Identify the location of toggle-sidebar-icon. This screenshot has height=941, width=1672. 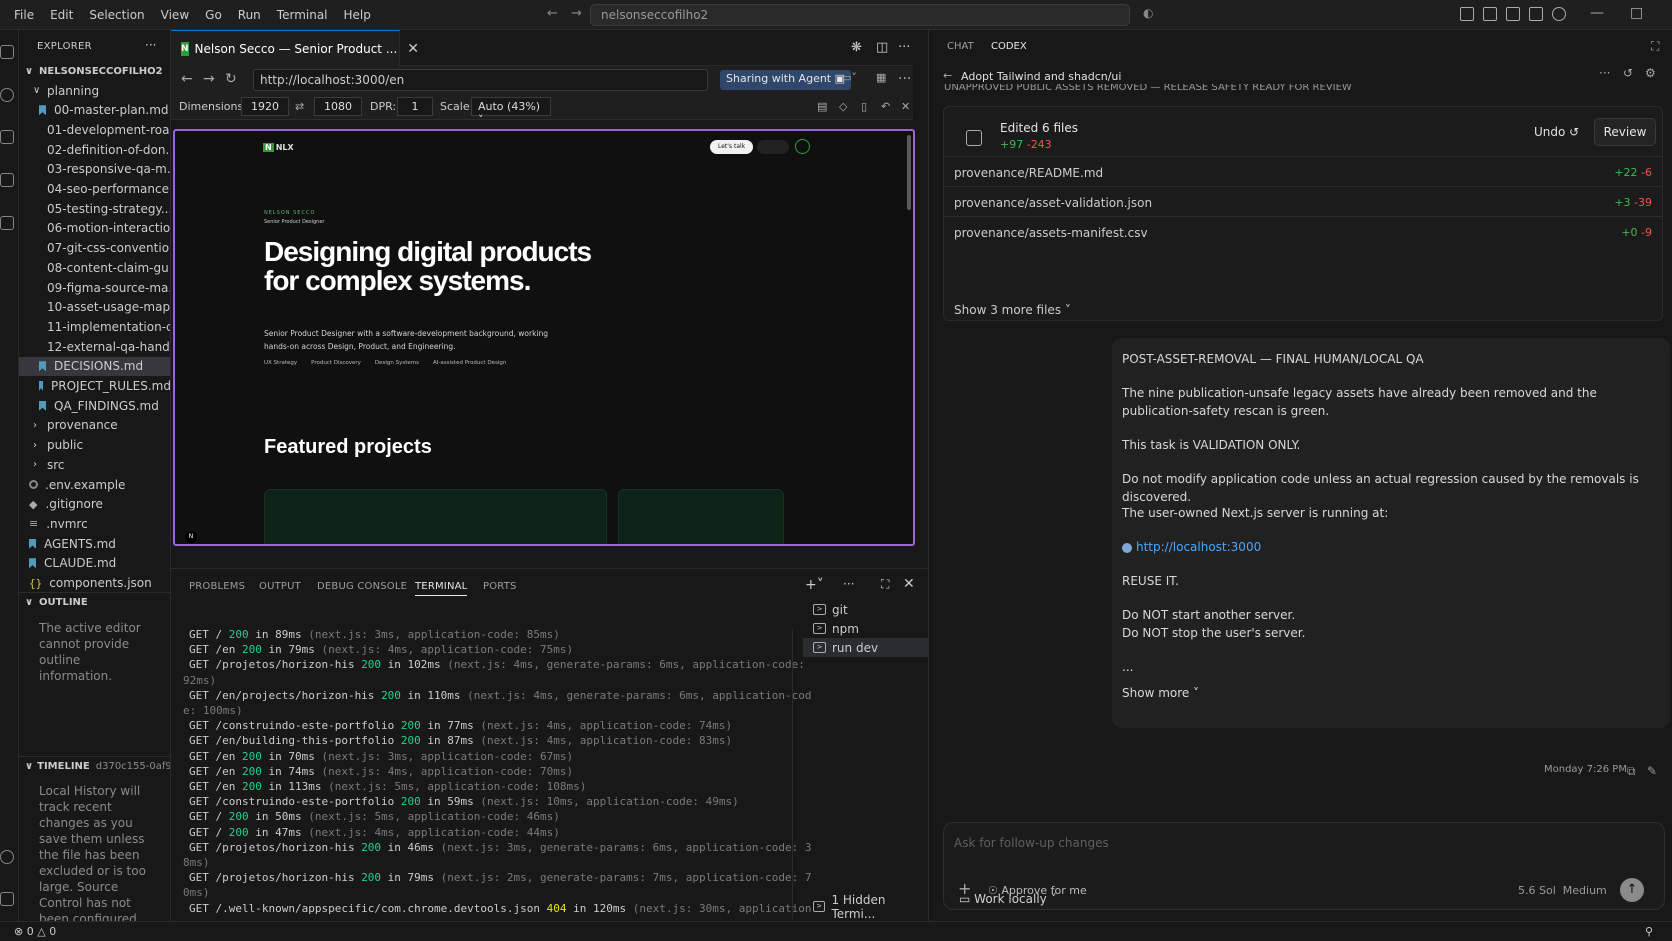
(1490, 14).